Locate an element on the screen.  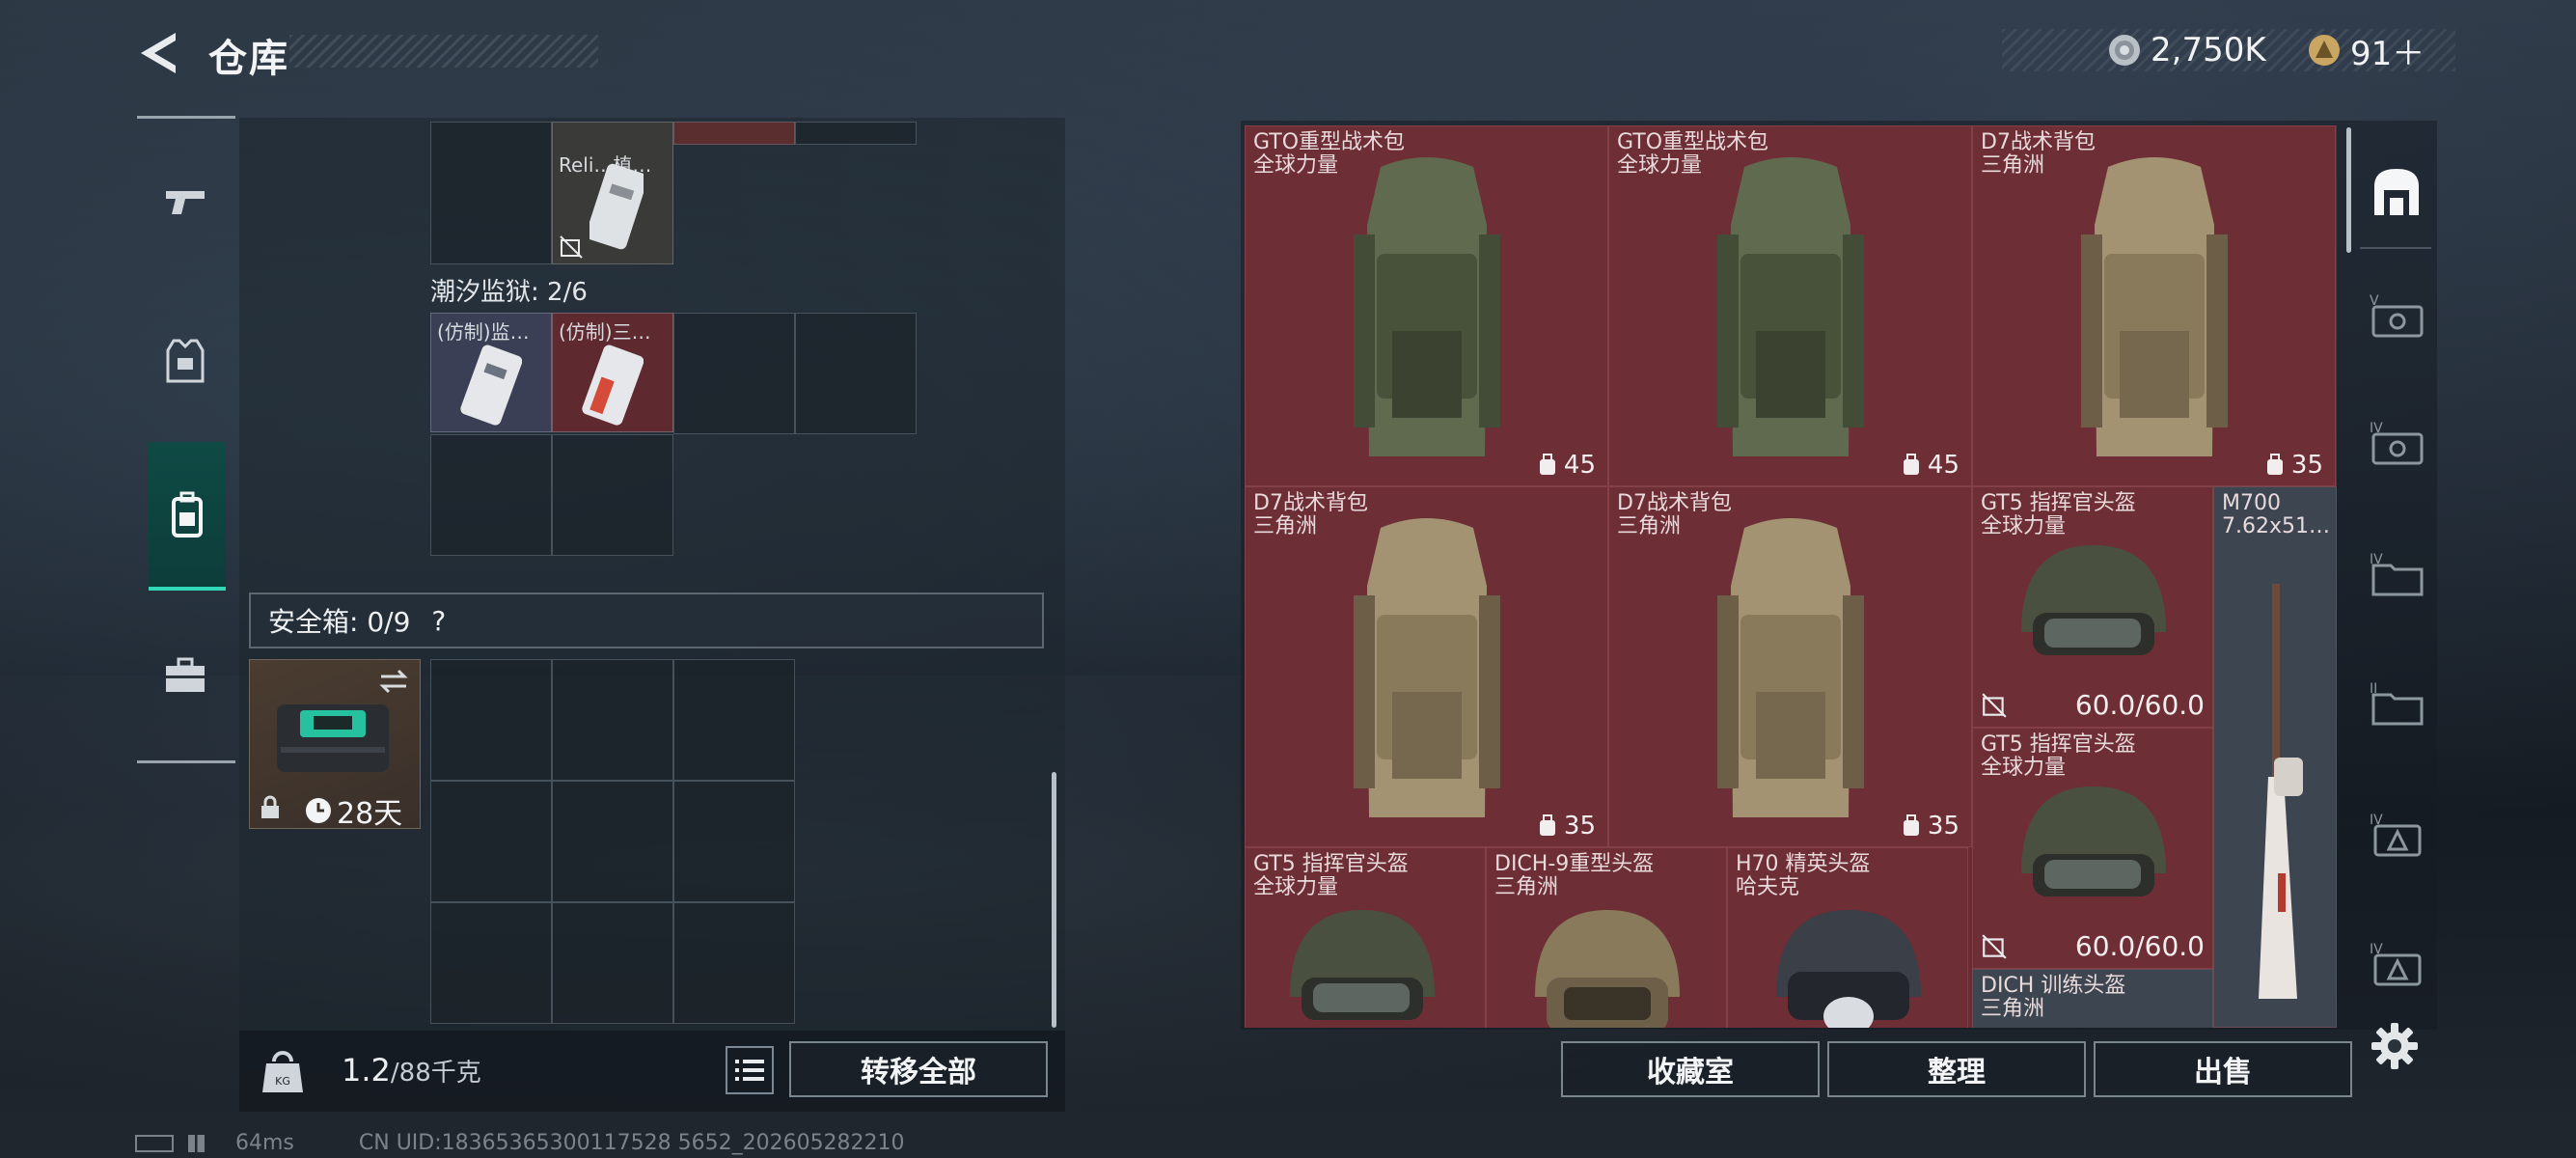
settings-gear-icon is located at coordinates (2395, 1046).